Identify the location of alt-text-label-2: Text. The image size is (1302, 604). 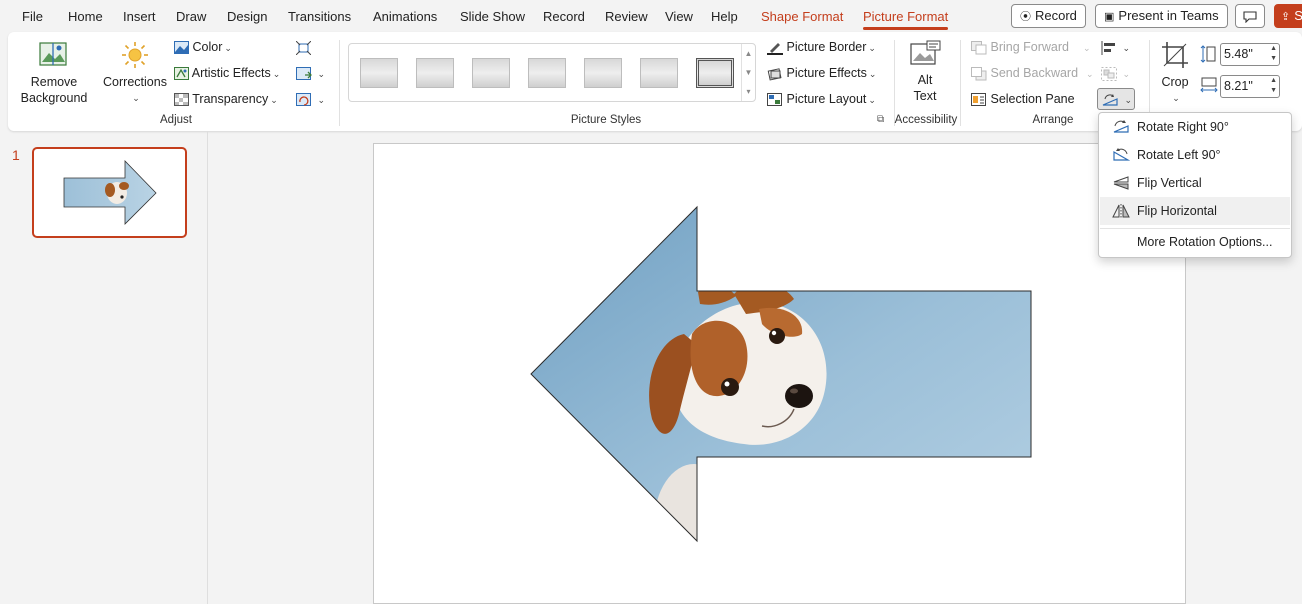
(925, 96).